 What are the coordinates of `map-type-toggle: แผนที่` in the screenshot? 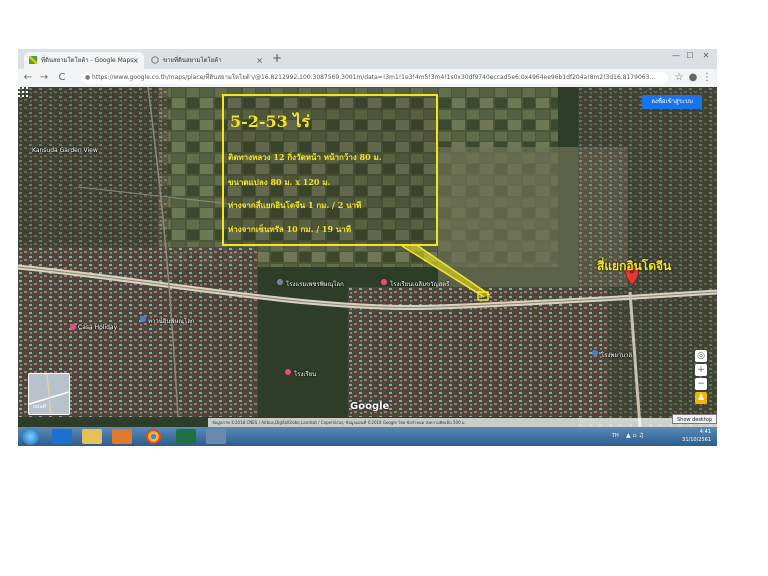 It's located at (49, 394).